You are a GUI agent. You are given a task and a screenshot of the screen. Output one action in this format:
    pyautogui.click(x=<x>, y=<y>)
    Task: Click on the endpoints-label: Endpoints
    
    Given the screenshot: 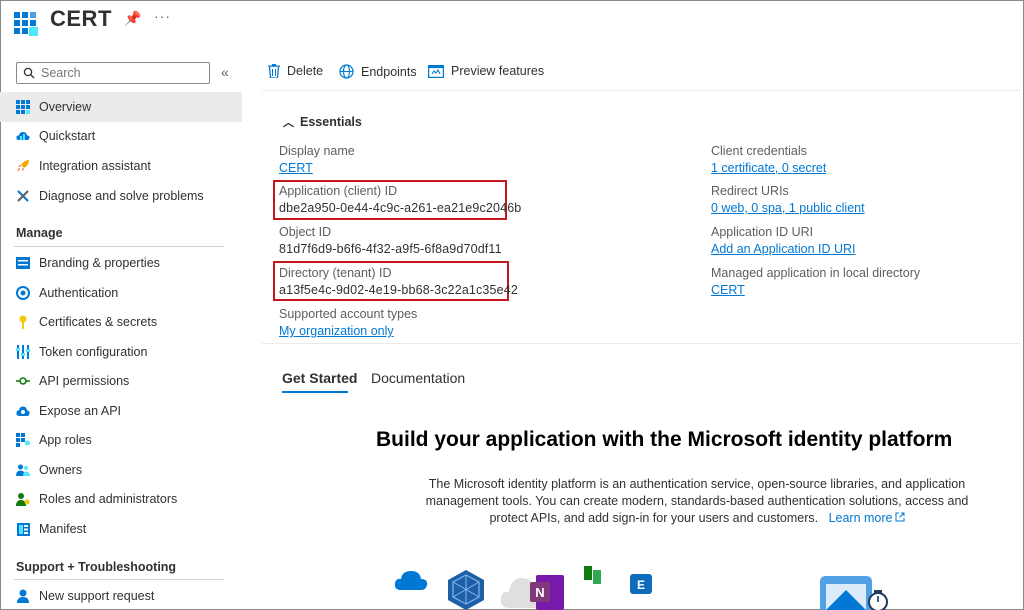 What is the action you would take?
    pyautogui.click(x=389, y=71)
    